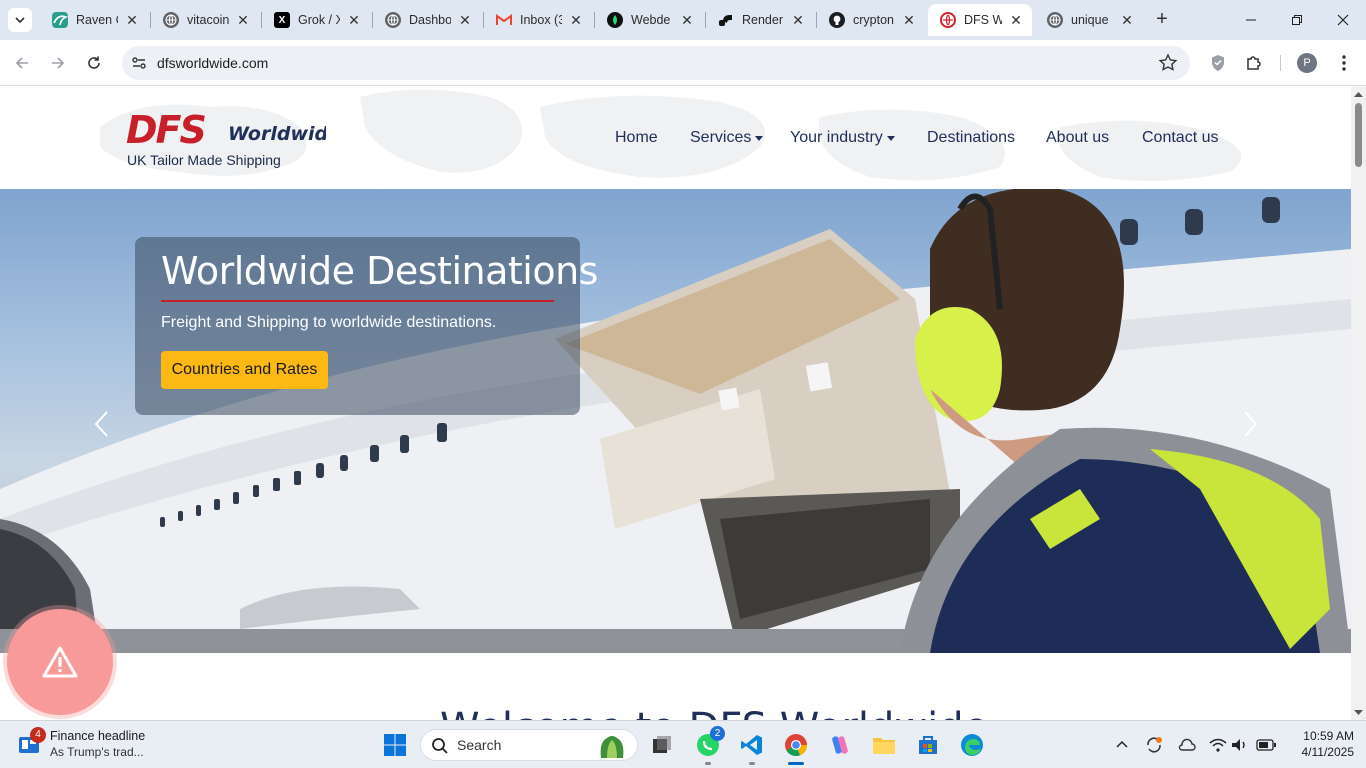 The image size is (1366, 768). I want to click on raven-icon, so click(60, 20).